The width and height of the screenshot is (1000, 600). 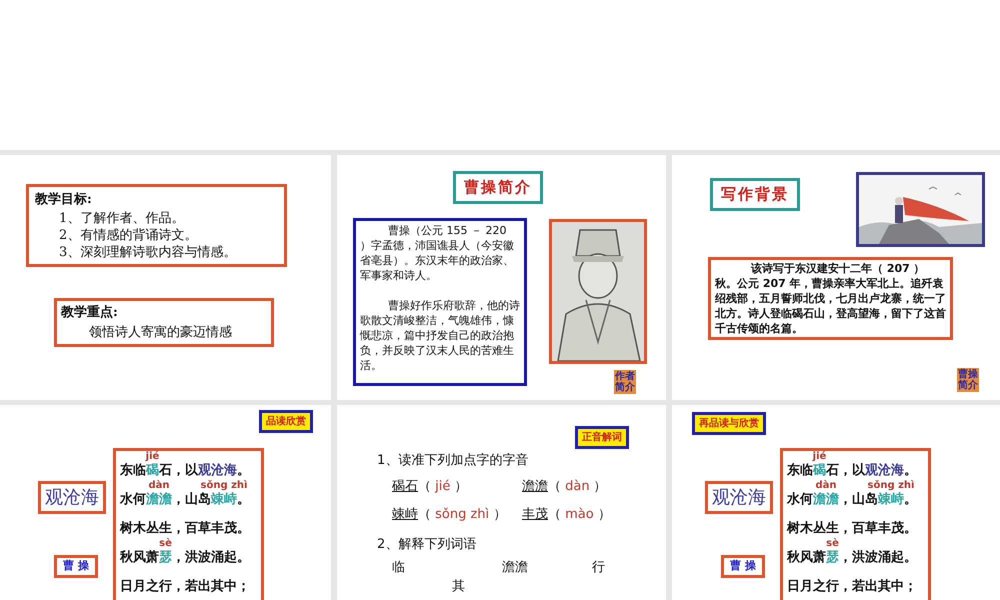 I want to click on exercise-heading: 2、解释下列词语, so click(x=426, y=545).